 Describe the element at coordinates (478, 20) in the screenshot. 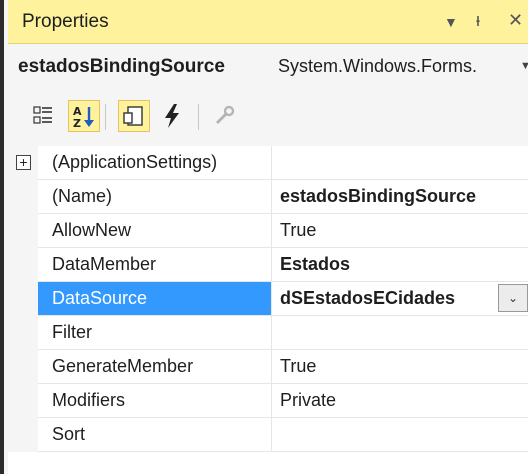

I see `pin-icon: ᵻ` at that location.